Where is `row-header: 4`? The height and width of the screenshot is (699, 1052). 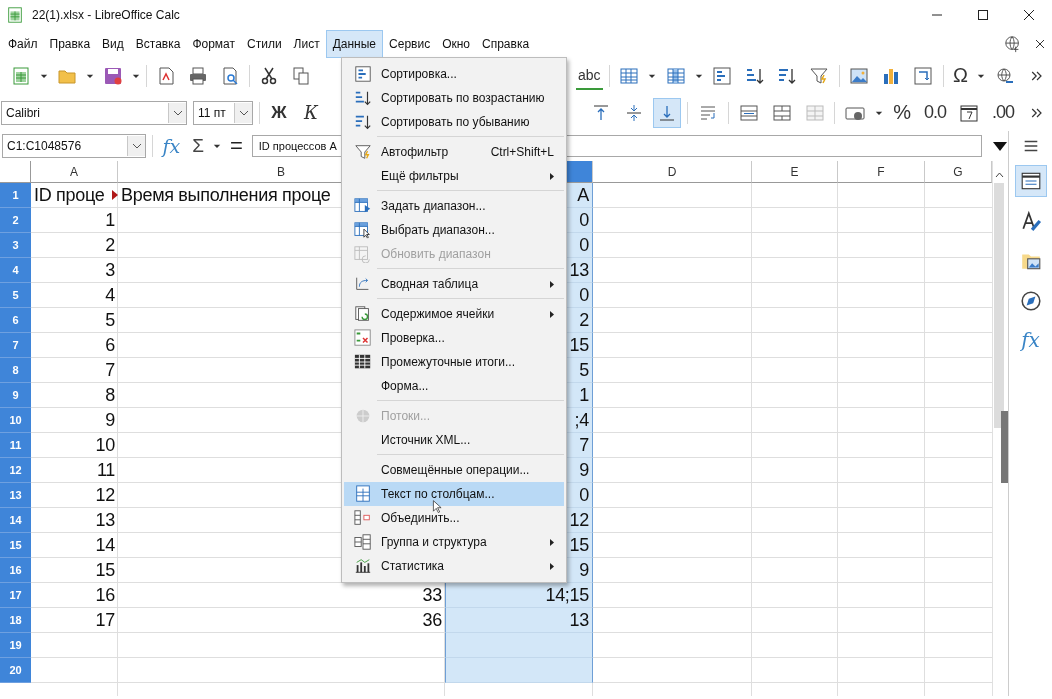
row-header: 4 is located at coordinates (15, 270).